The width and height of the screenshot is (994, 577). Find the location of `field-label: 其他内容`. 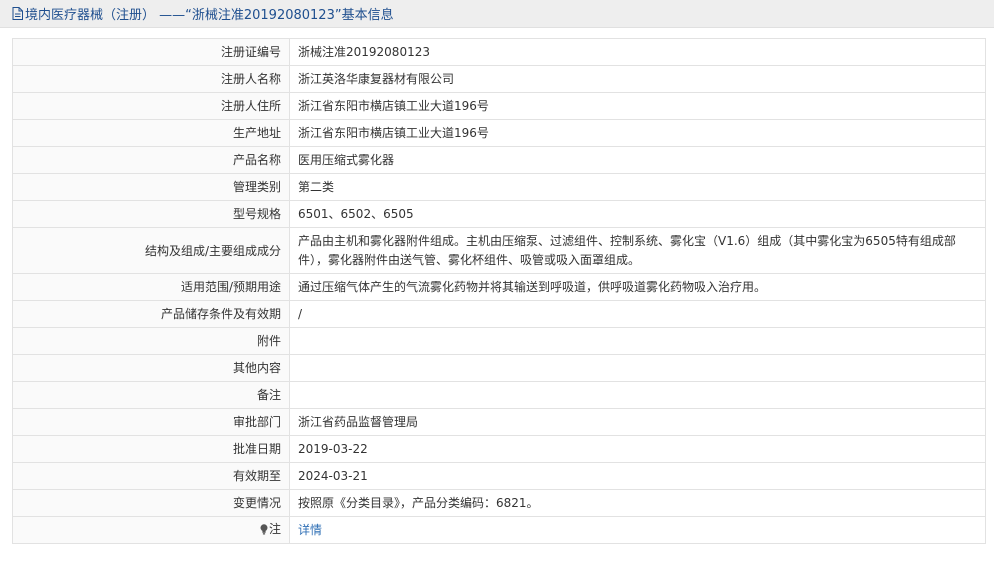

field-label: 其他内容 is located at coordinates (151, 368).